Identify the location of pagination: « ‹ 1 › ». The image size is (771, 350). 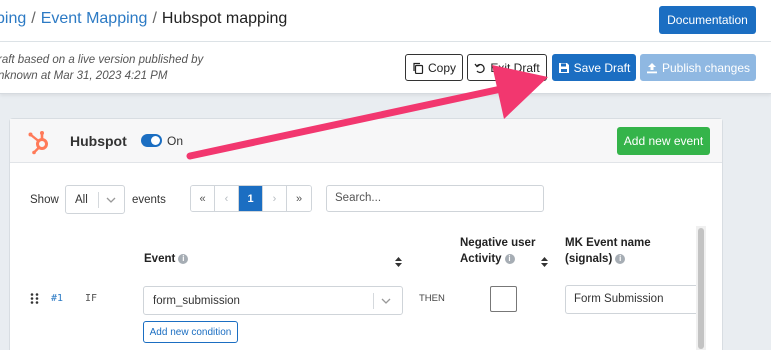
(251, 198).